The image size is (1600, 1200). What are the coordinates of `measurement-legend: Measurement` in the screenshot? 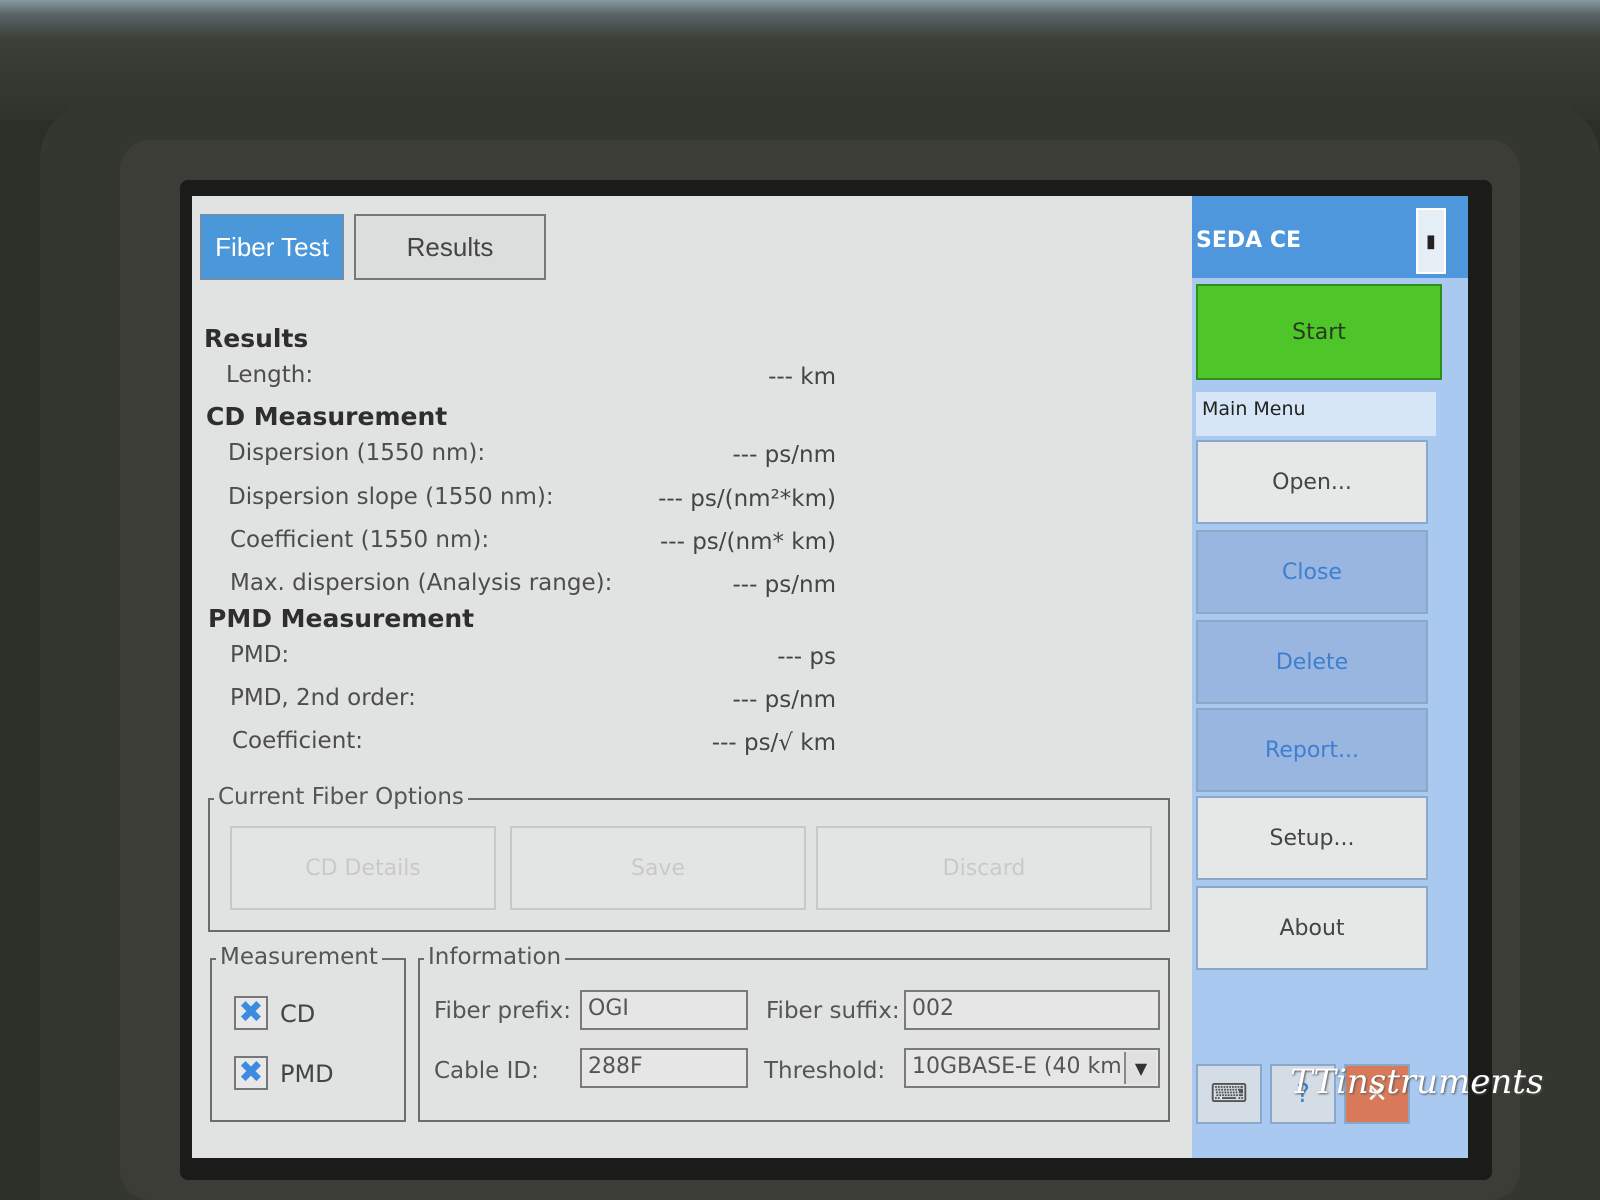 It's located at (299, 957).